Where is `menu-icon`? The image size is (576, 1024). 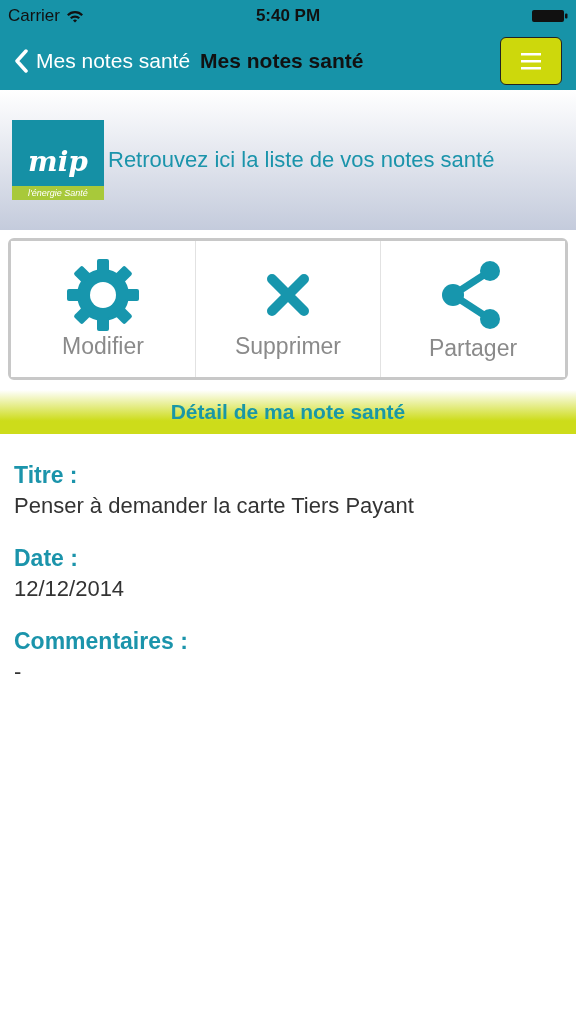
menu-icon is located at coordinates (531, 61).